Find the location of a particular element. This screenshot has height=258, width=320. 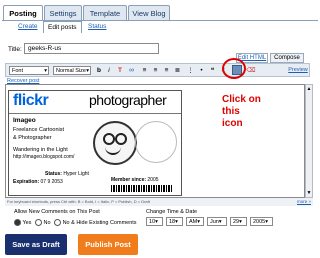

day-value: 29 is located at coordinates (236, 222).